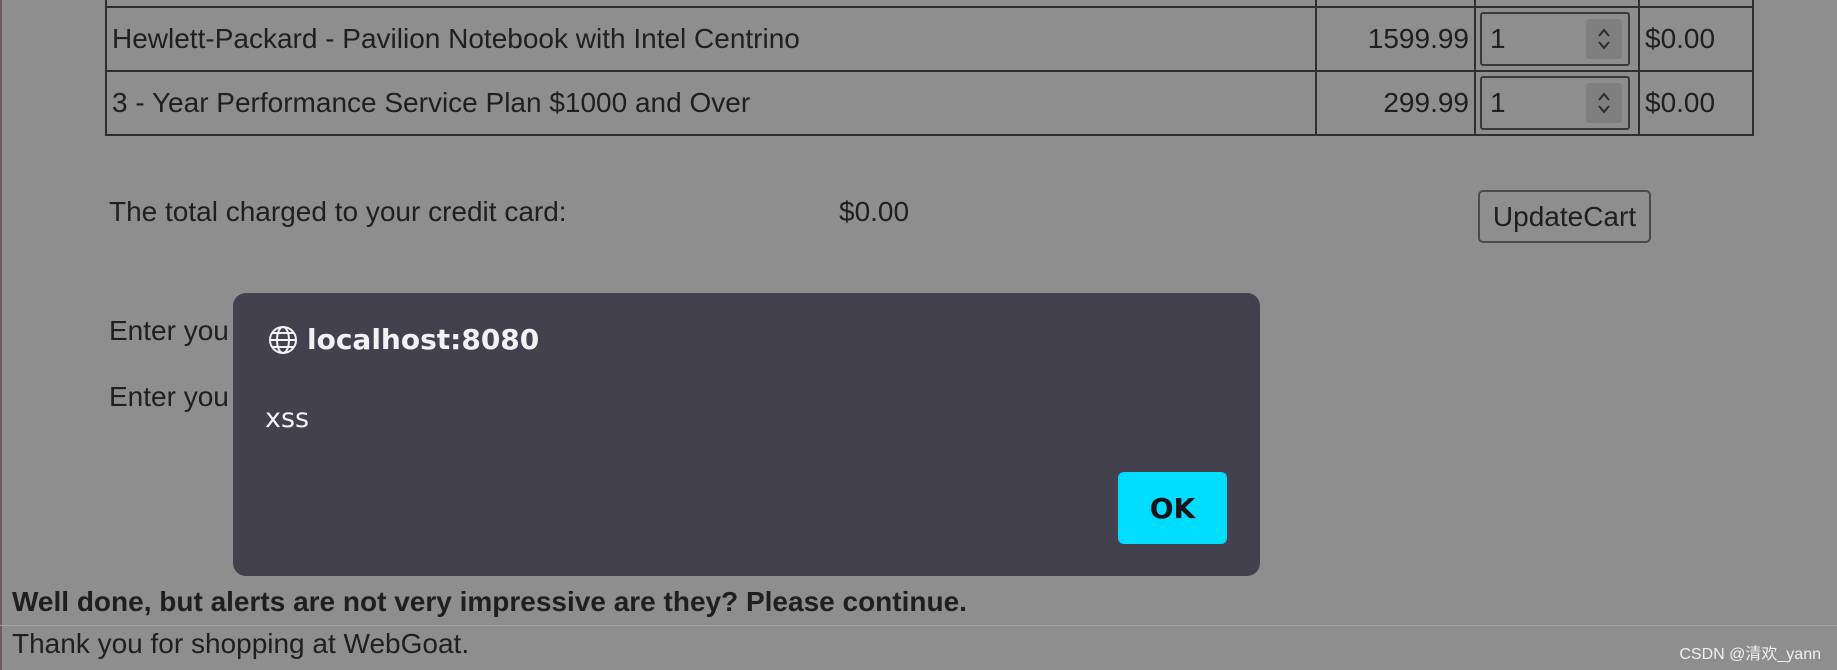 The height and width of the screenshot is (670, 1837). I want to click on item-price: 299.99, so click(1395, 103).